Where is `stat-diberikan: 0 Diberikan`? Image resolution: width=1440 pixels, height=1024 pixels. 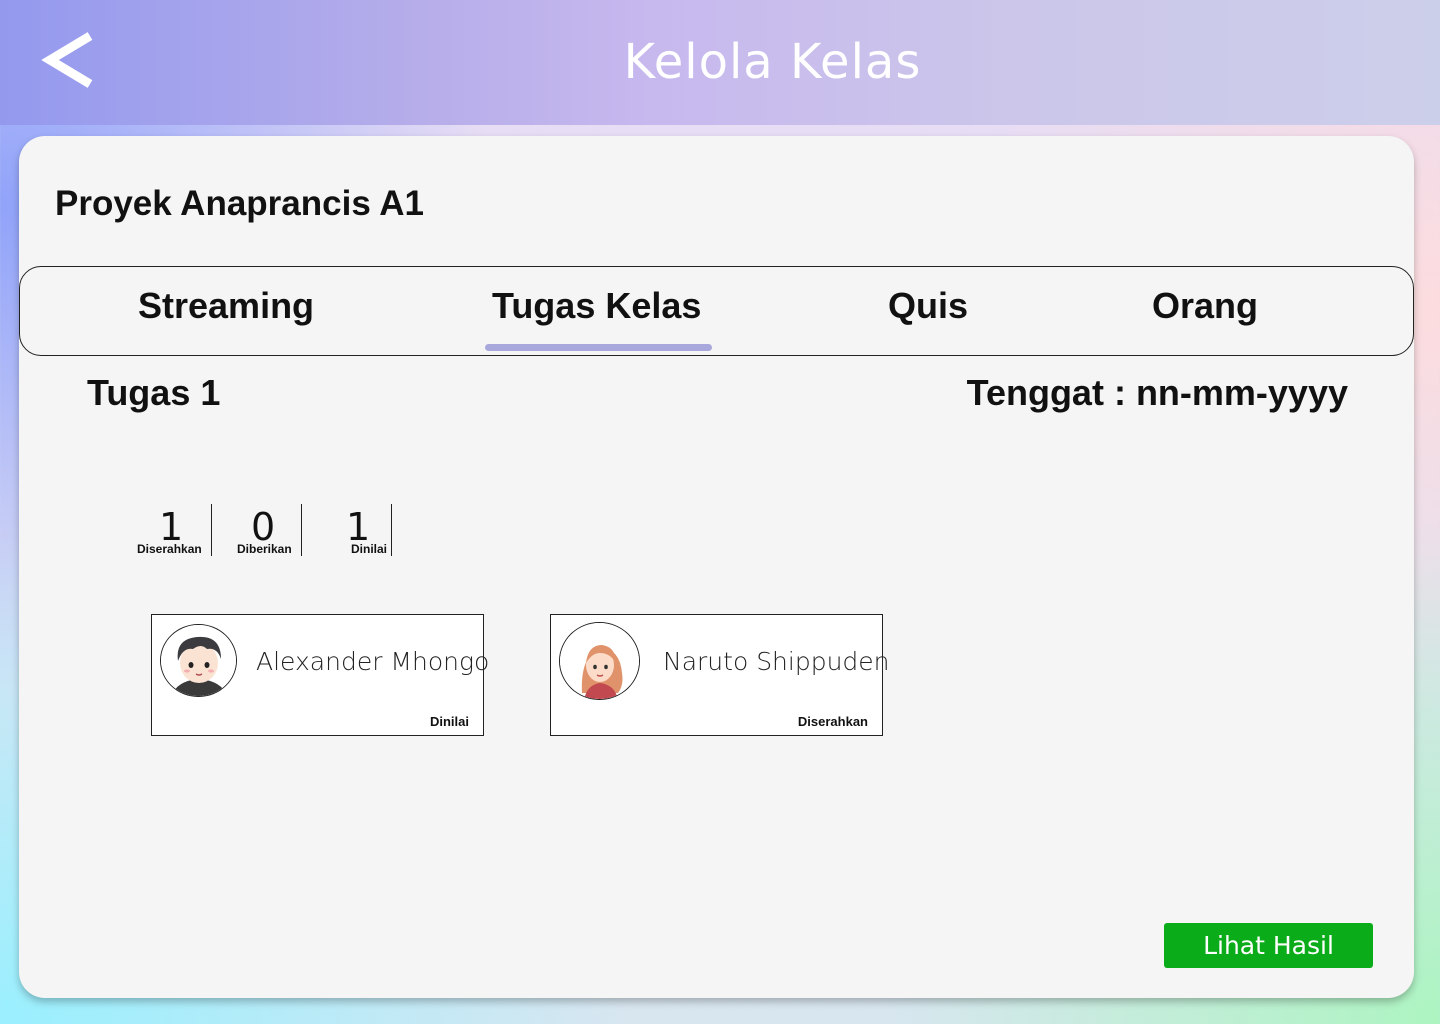
stat-diberikan: 0 Diberikan is located at coordinates (267, 530).